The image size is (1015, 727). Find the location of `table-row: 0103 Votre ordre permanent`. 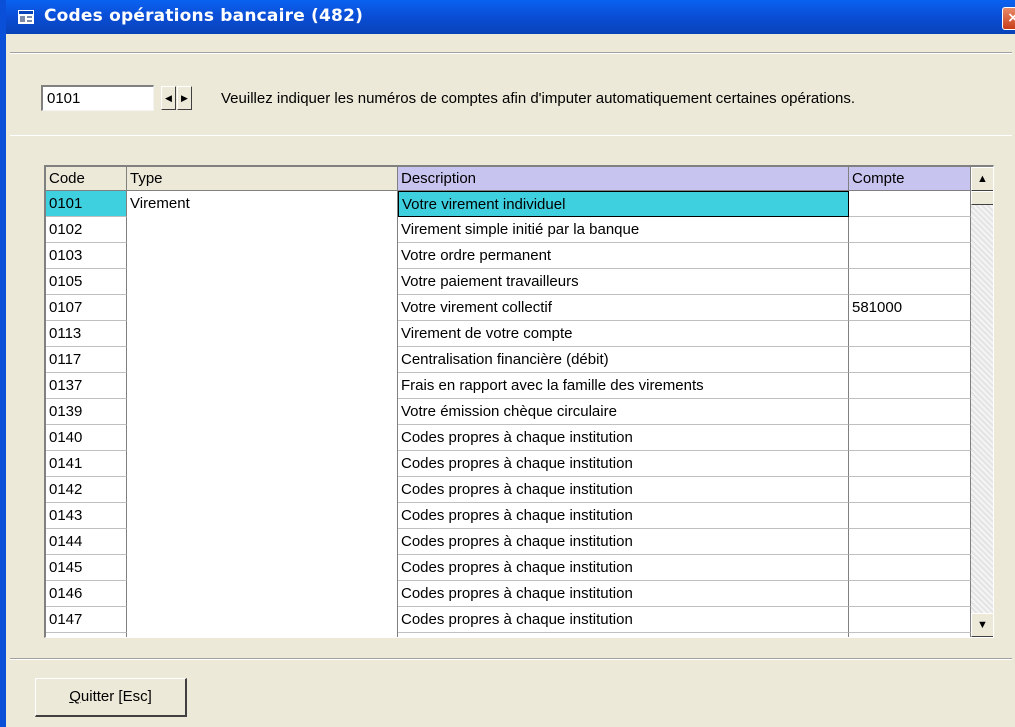

table-row: 0103 Votre ordre permanent is located at coordinates (508, 256).